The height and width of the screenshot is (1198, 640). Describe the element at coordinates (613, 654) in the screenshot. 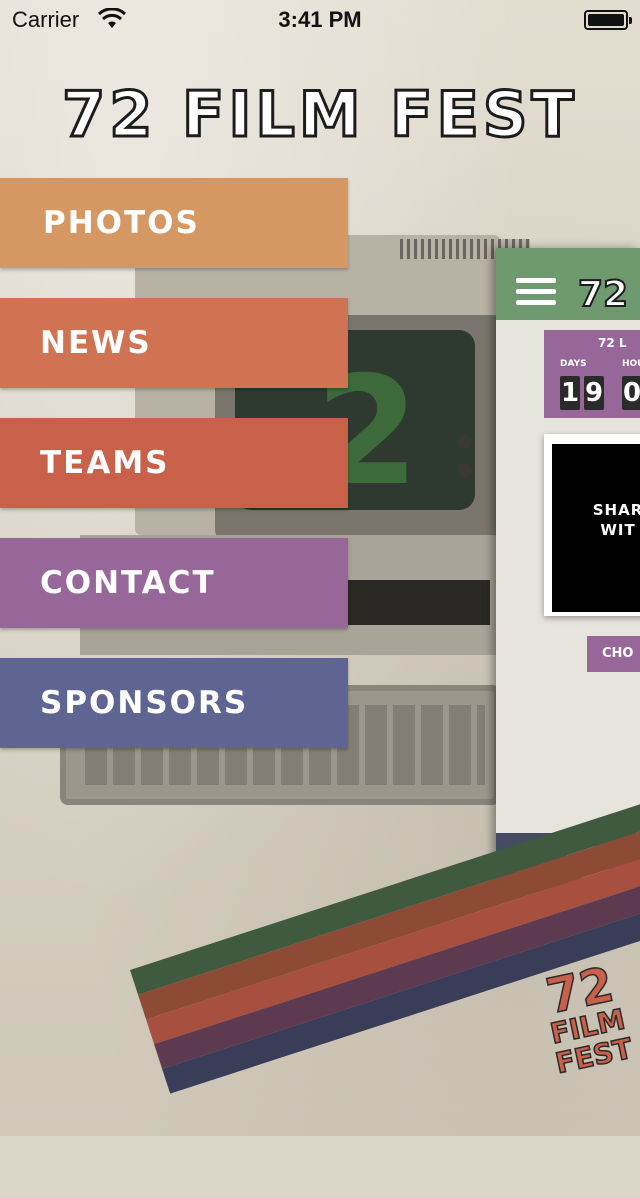

I see `choose-button: CHO` at that location.